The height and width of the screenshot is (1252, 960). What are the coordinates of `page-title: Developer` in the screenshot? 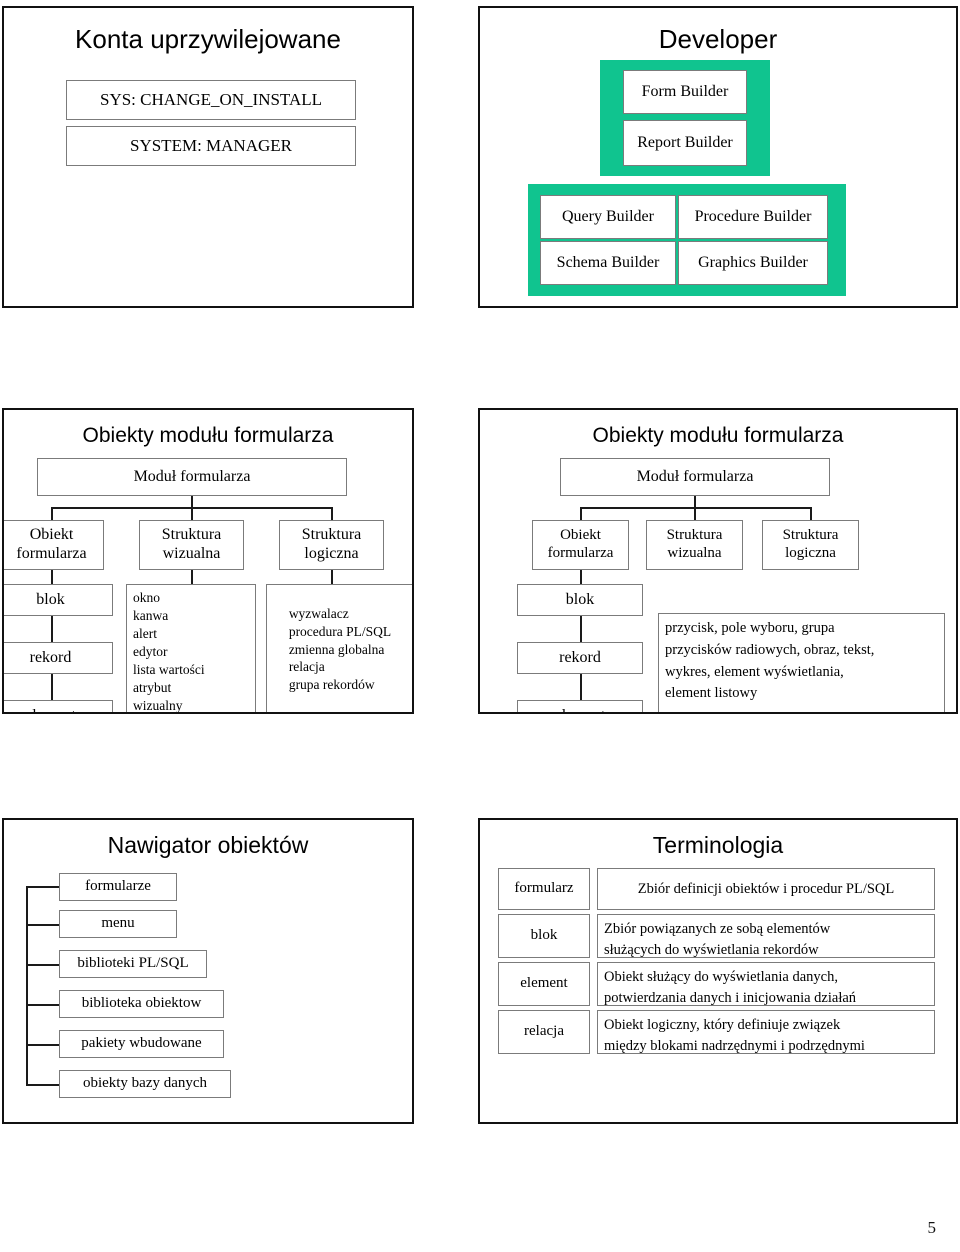 It's located at (718, 39).